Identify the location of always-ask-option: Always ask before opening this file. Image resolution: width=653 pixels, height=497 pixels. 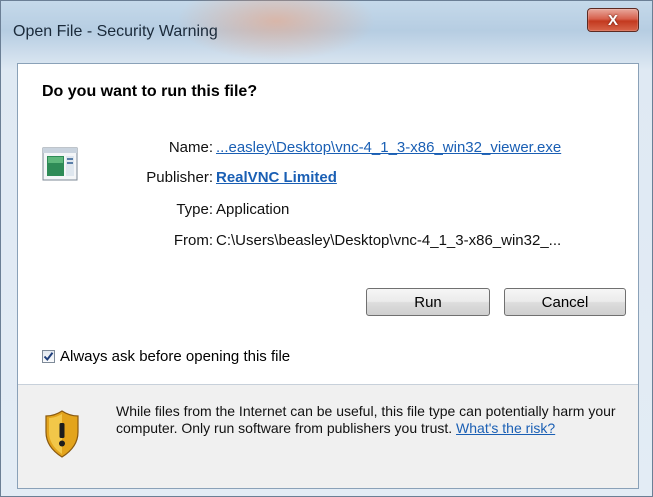
(166, 356).